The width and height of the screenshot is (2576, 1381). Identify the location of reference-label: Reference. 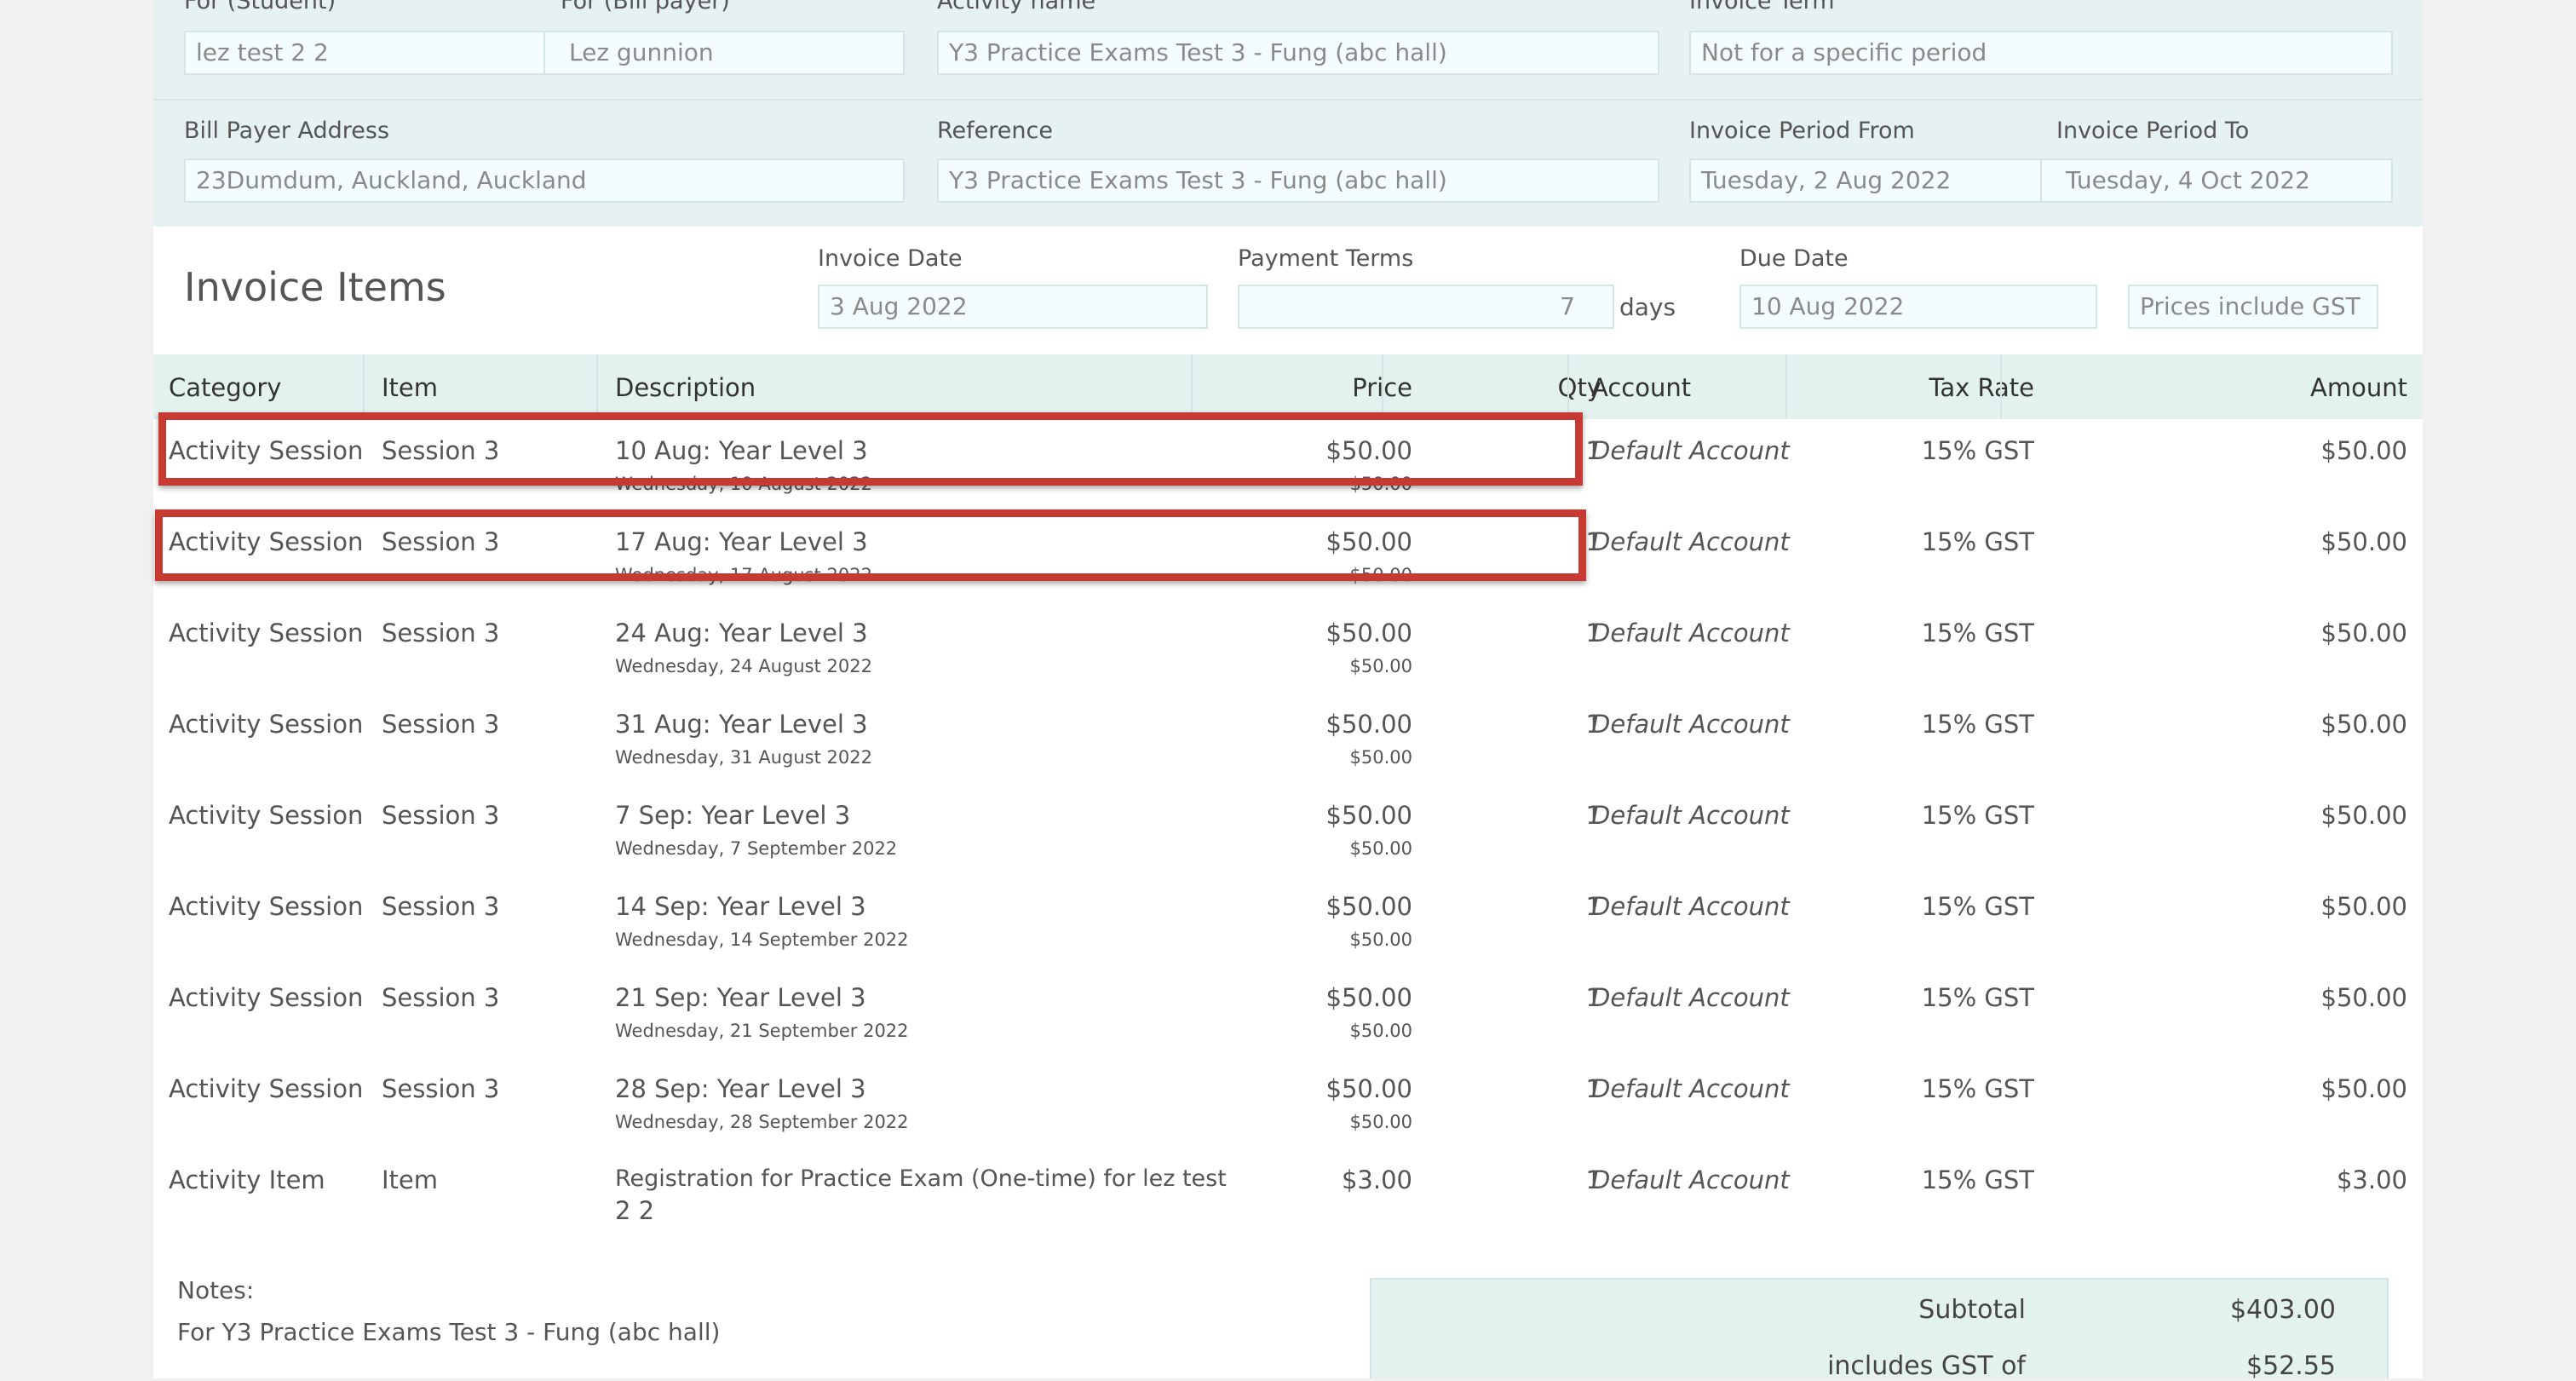
(995, 131).